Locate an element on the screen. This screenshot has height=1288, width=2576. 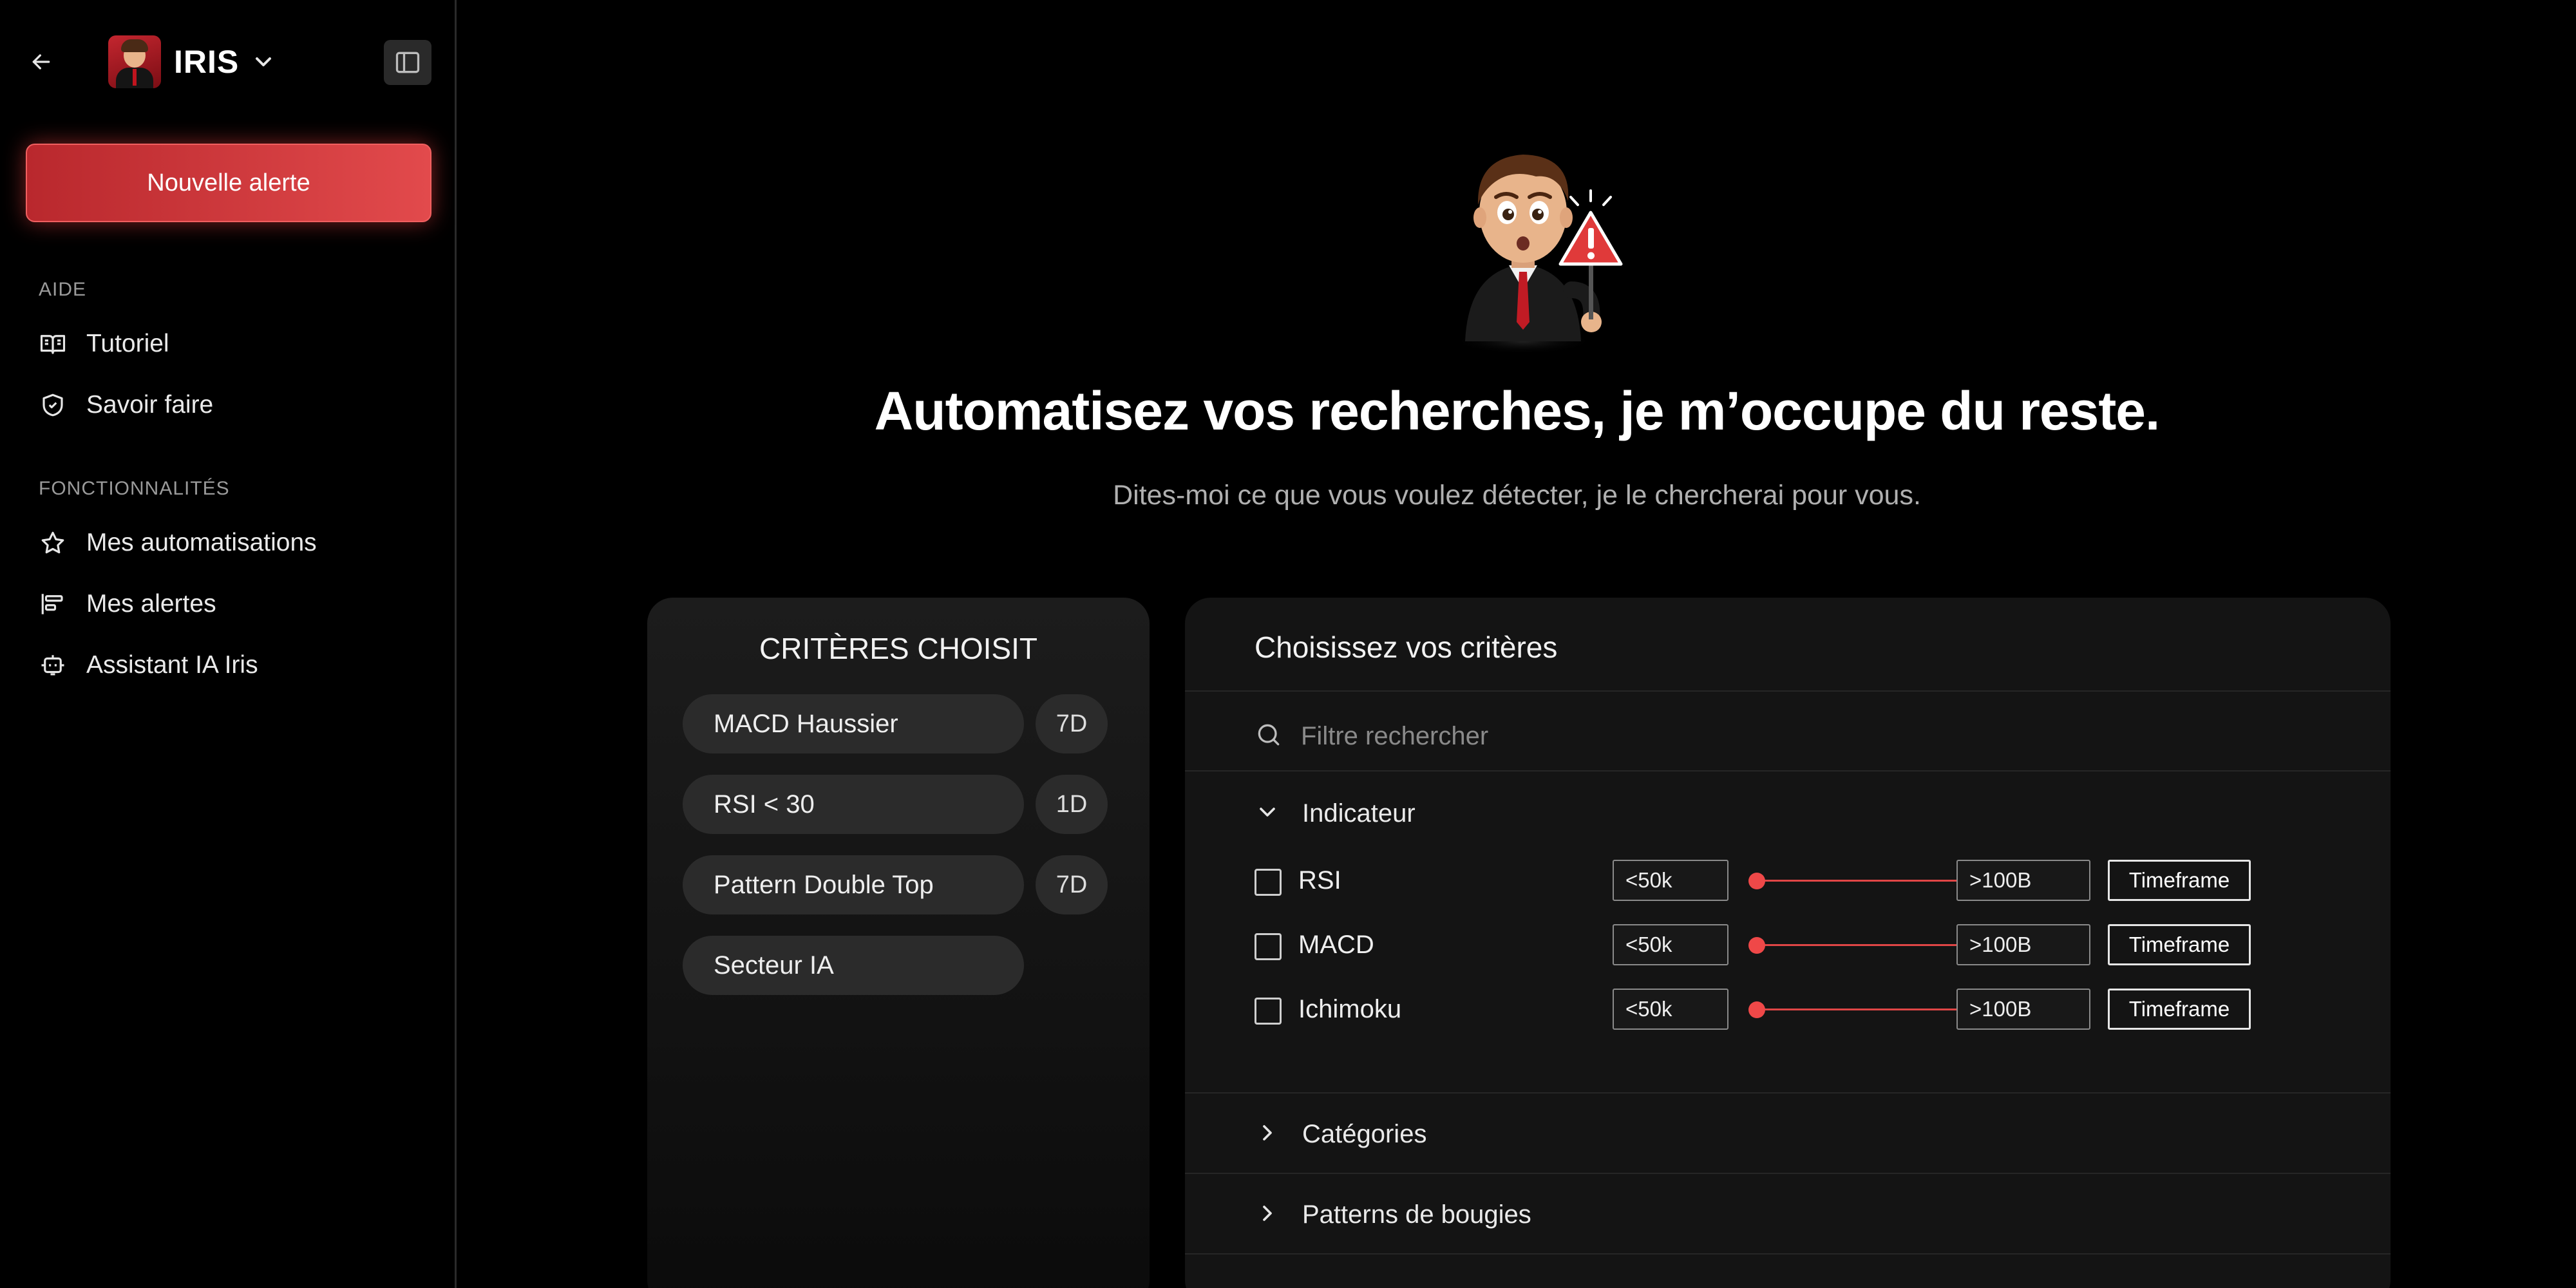
sidebar-item-mes-automatisations: Mes automatisations is located at coordinates (178, 543).